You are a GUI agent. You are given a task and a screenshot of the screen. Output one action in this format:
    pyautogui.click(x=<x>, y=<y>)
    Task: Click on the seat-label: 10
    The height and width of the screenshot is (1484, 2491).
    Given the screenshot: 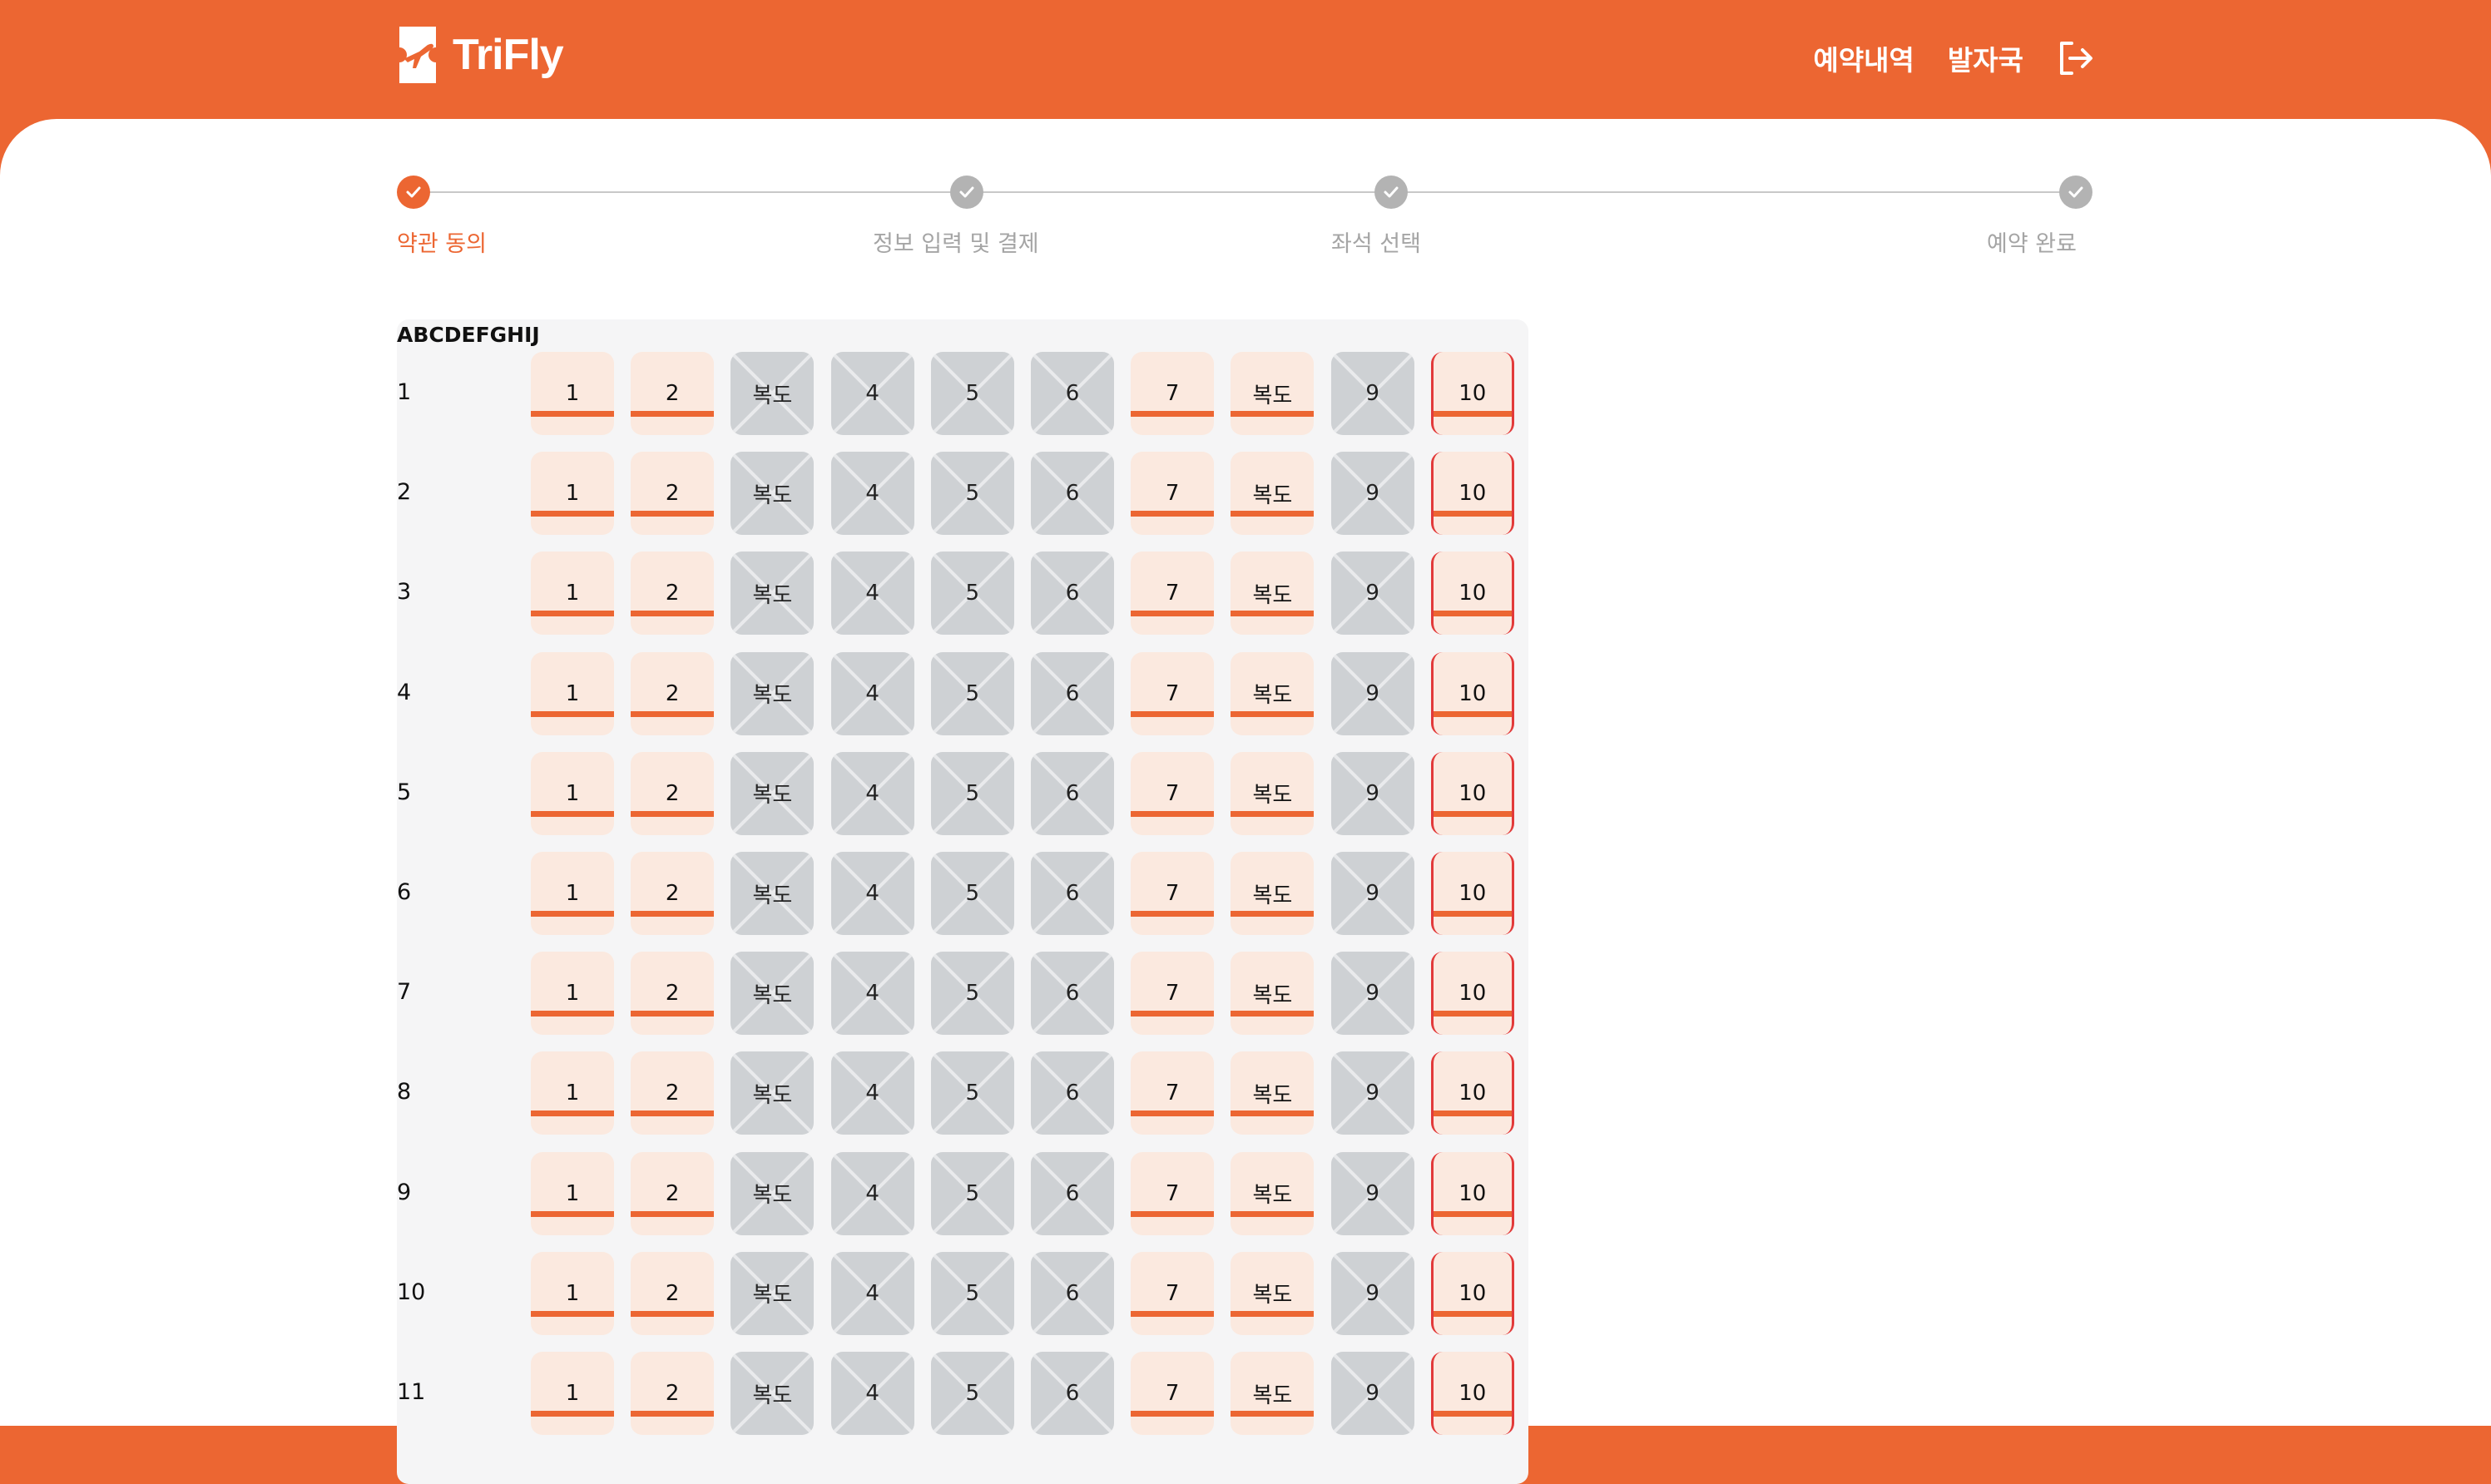 What is the action you would take?
    pyautogui.click(x=1472, y=793)
    